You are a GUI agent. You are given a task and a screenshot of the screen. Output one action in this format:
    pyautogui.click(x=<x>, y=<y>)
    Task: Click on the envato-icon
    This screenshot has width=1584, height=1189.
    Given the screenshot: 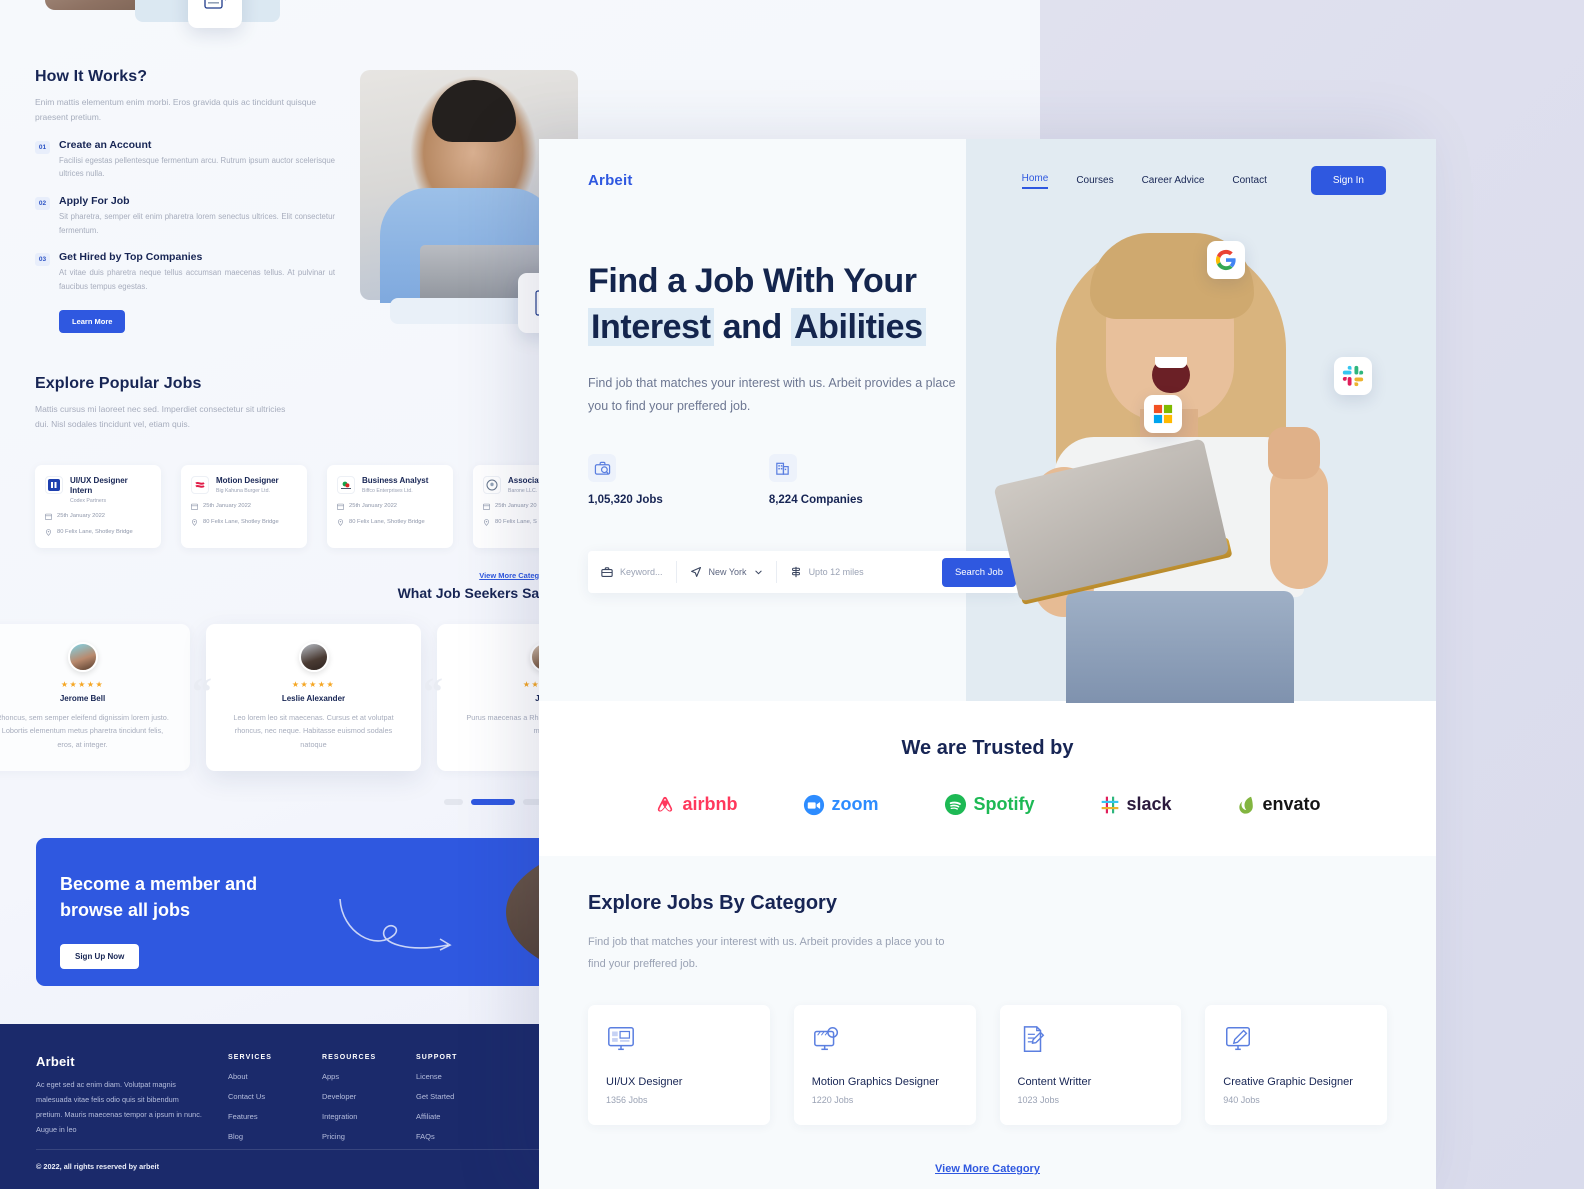 What is the action you would take?
    pyautogui.click(x=1245, y=805)
    